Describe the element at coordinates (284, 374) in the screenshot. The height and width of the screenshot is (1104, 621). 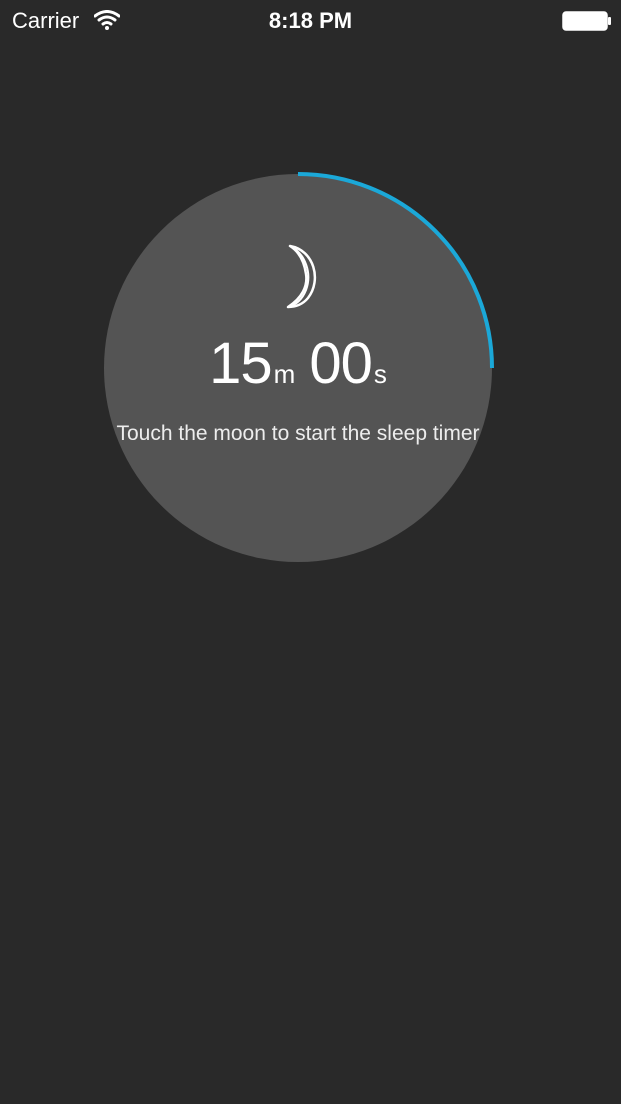
I see `timer-minutes-unit: m` at that location.